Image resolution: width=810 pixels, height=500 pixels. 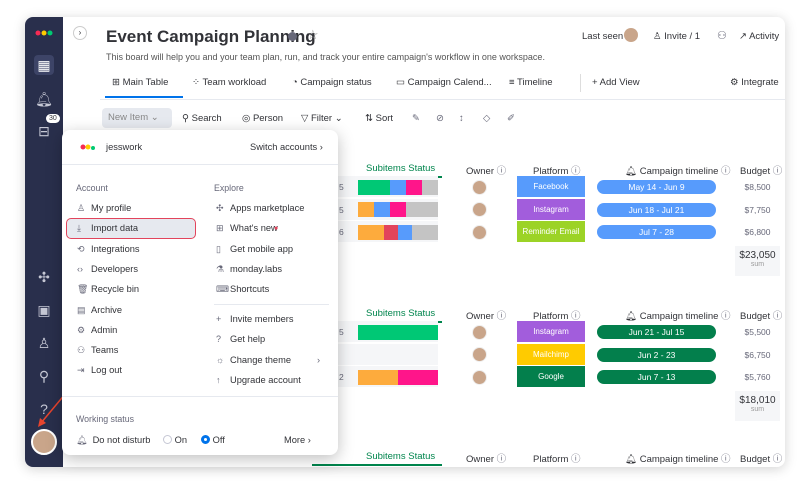 I want to click on monday-logo, so click(x=44, y=33).